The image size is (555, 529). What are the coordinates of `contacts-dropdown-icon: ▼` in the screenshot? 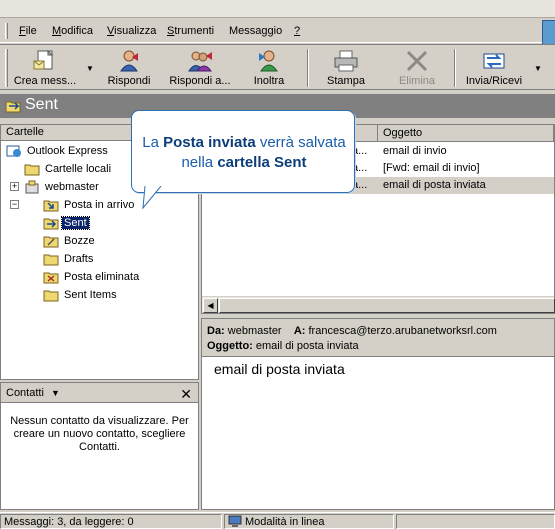 It's located at (55, 393).